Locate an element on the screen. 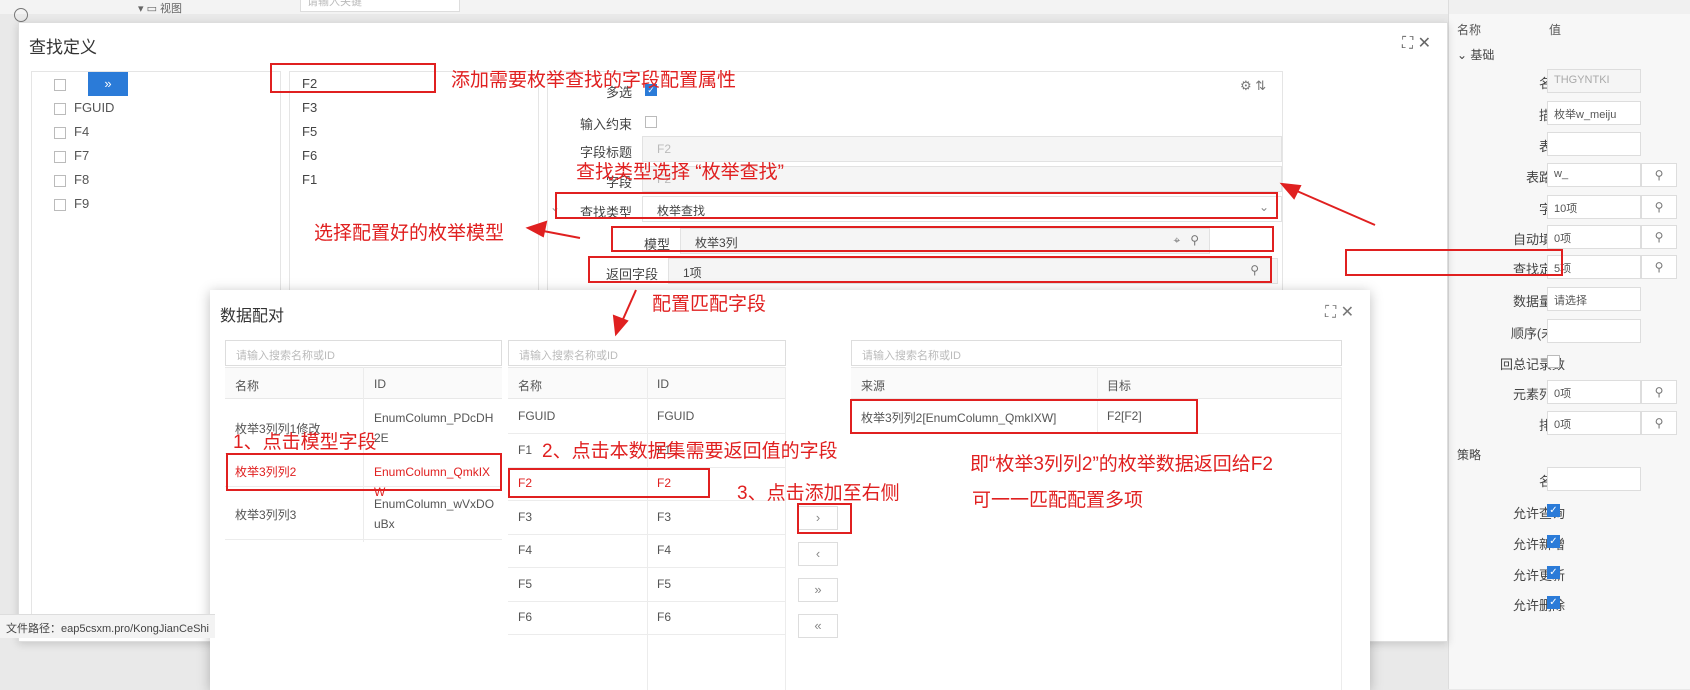 The width and height of the screenshot is (1690, 690). annotation-result2: 可一一匹配配置多项 is located at coordinates (1058, 500).